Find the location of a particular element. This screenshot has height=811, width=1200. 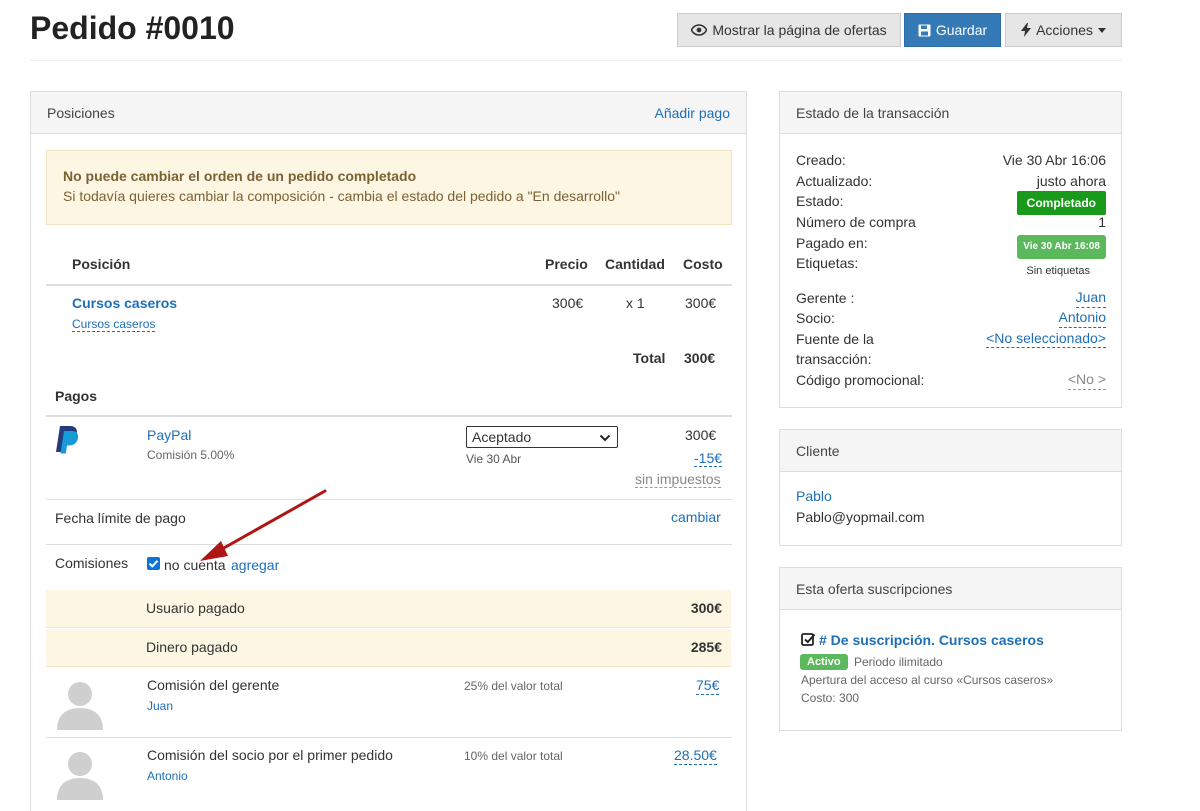

client-panel: Cliente Pablo Pablo@yopmail.com is located at coordinates (950, 487).